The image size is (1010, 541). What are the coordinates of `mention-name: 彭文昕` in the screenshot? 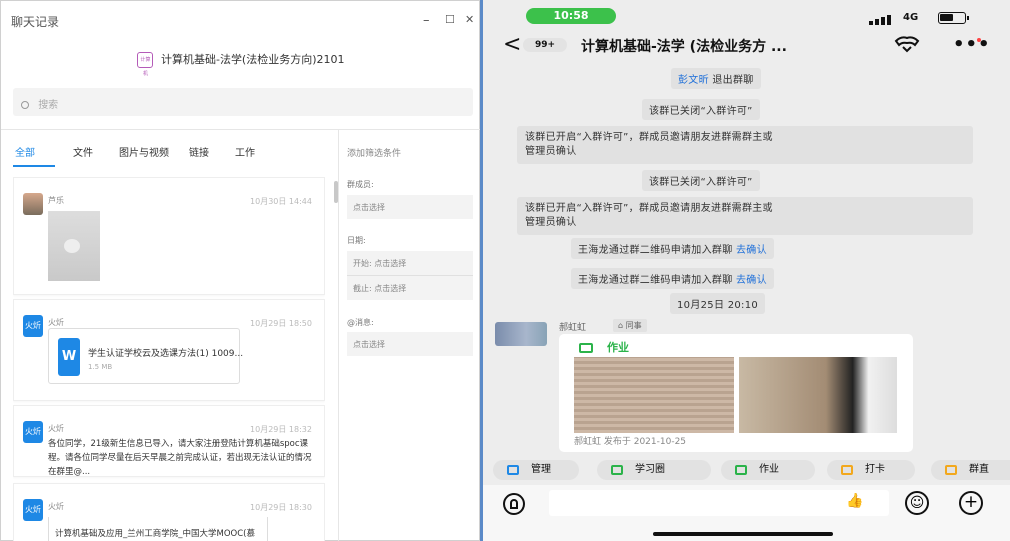 It's located at (693, 80).